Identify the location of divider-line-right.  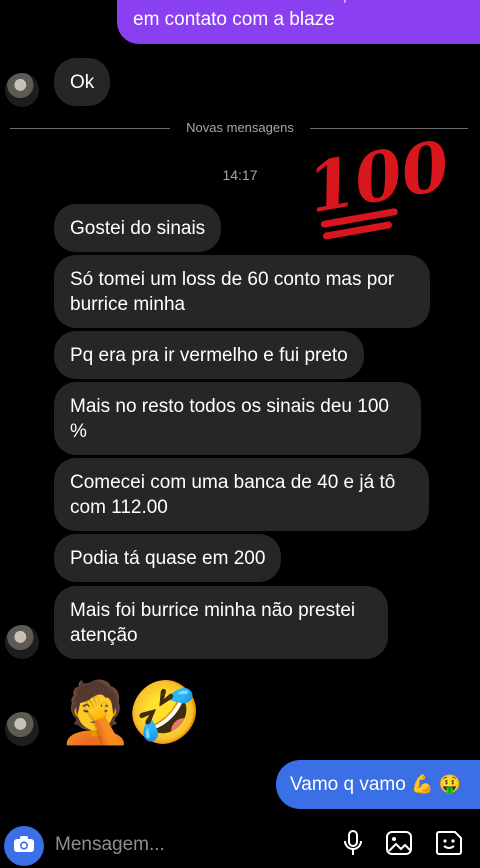
(389, 128).